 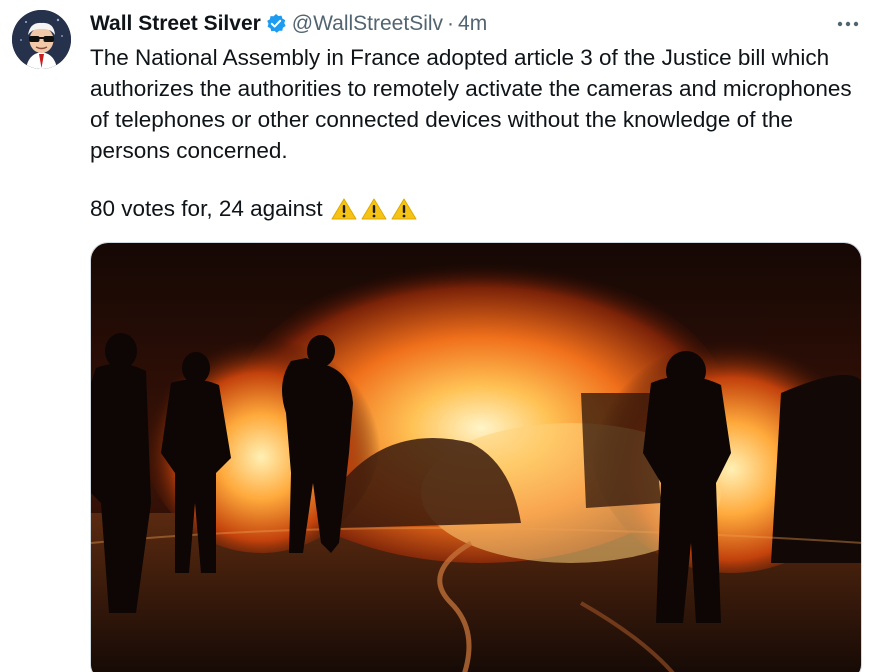 I want to click on avatar, so click(x=41, y=39).